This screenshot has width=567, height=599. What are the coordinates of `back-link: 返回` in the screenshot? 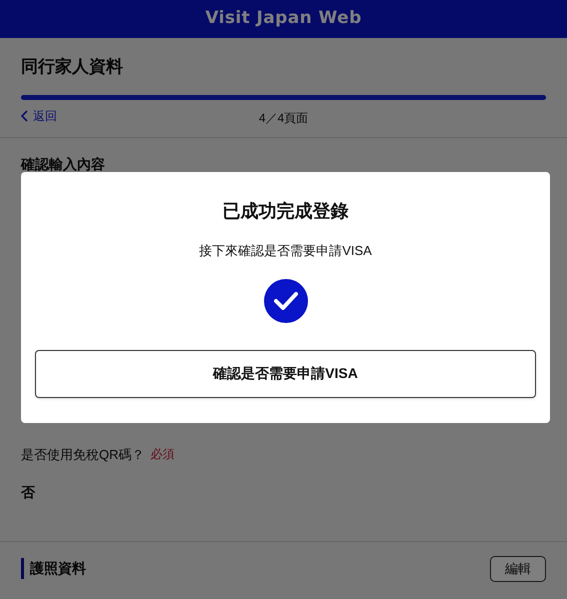 It's located at (39, 115).